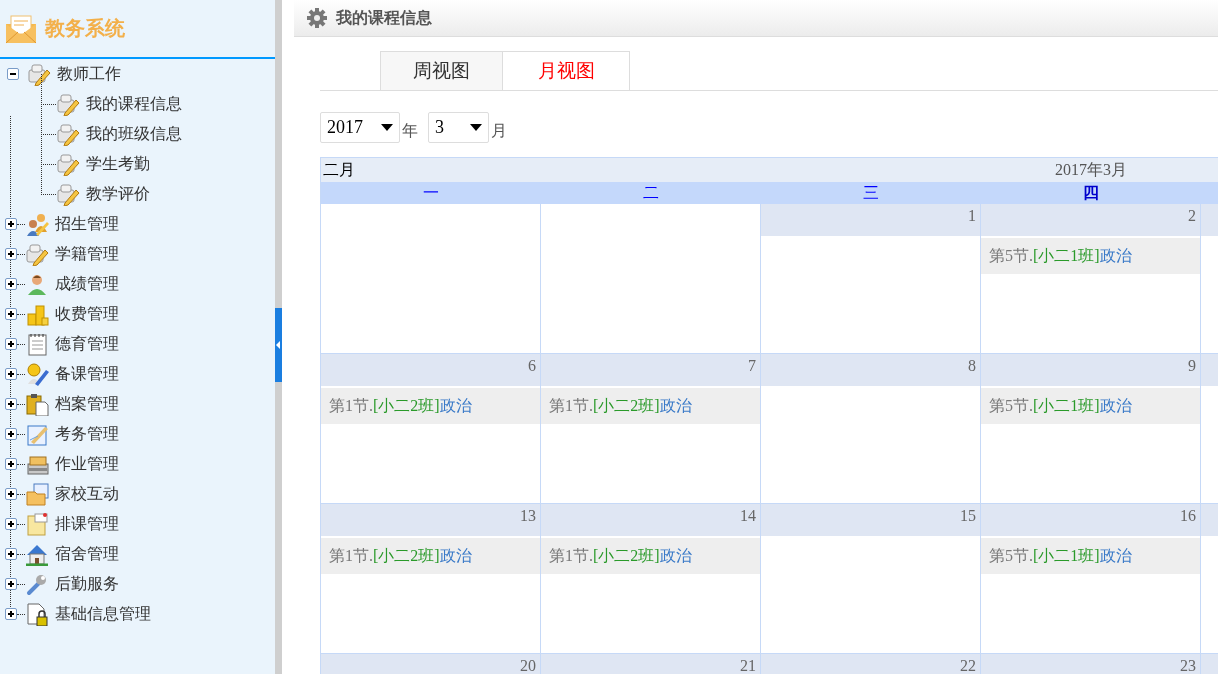 The image size is (1218, 674). What do you see at coordinates (338, 170) in the screenshot?
I see `previous-month-link: 二月` at bounding box center [338, 170].